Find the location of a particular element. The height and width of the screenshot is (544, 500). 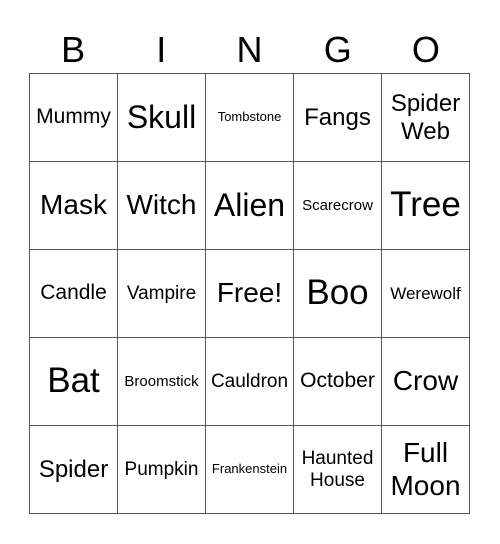

bingo-cell: Bat is located at coordinates (74, 382).